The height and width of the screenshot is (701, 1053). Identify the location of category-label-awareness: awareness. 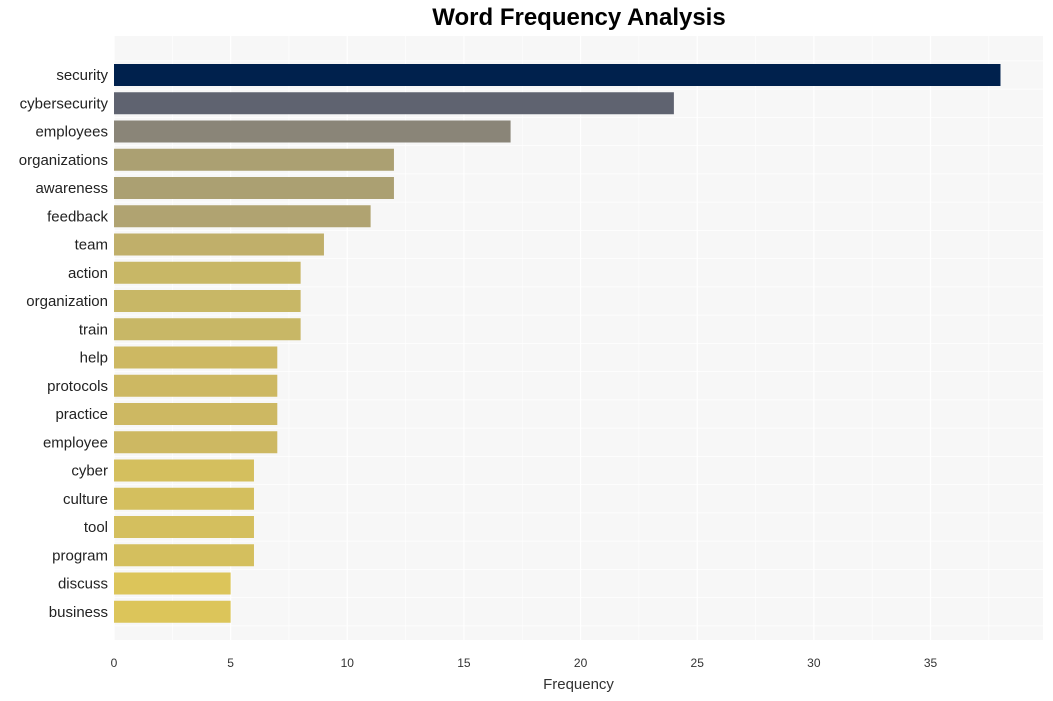
(71, 188).